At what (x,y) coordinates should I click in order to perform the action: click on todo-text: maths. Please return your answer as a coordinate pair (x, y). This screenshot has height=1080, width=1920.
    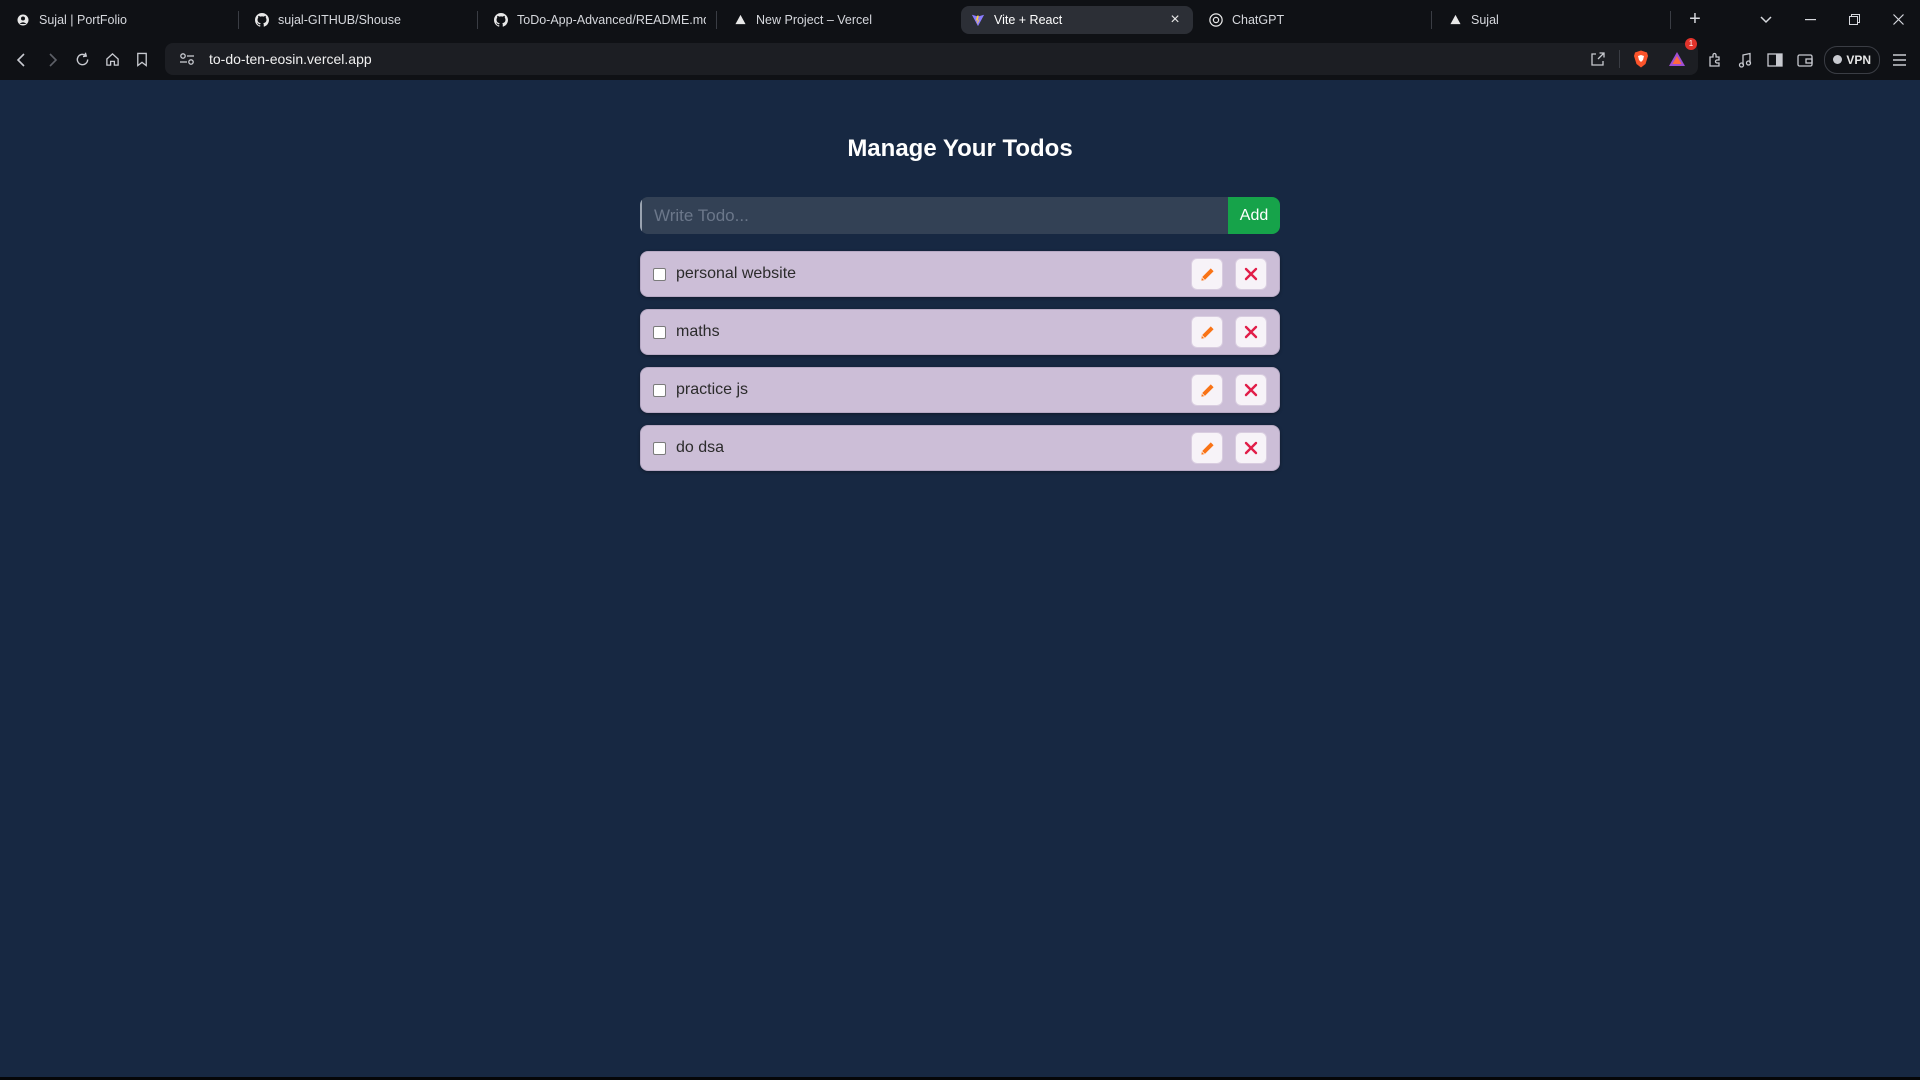
    Looking at the image, I should click on (927, 332).